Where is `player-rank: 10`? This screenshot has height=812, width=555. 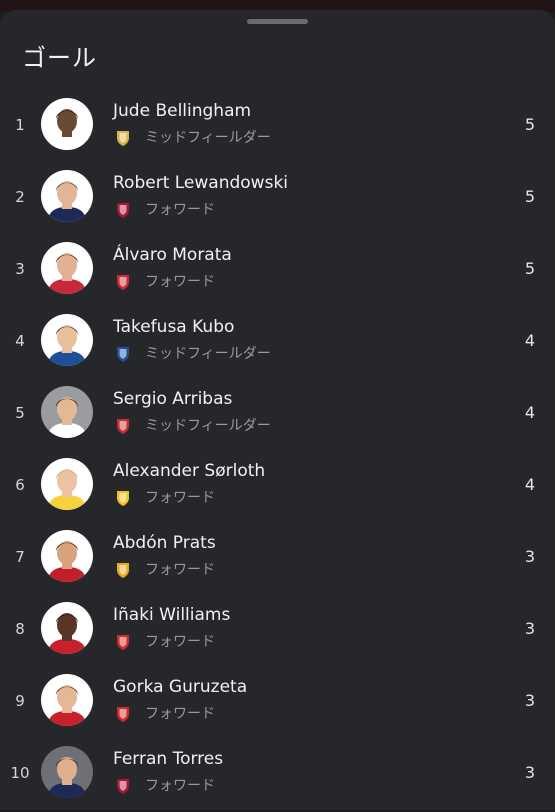 player-rank: 10 is located at coordinates (20, 773).